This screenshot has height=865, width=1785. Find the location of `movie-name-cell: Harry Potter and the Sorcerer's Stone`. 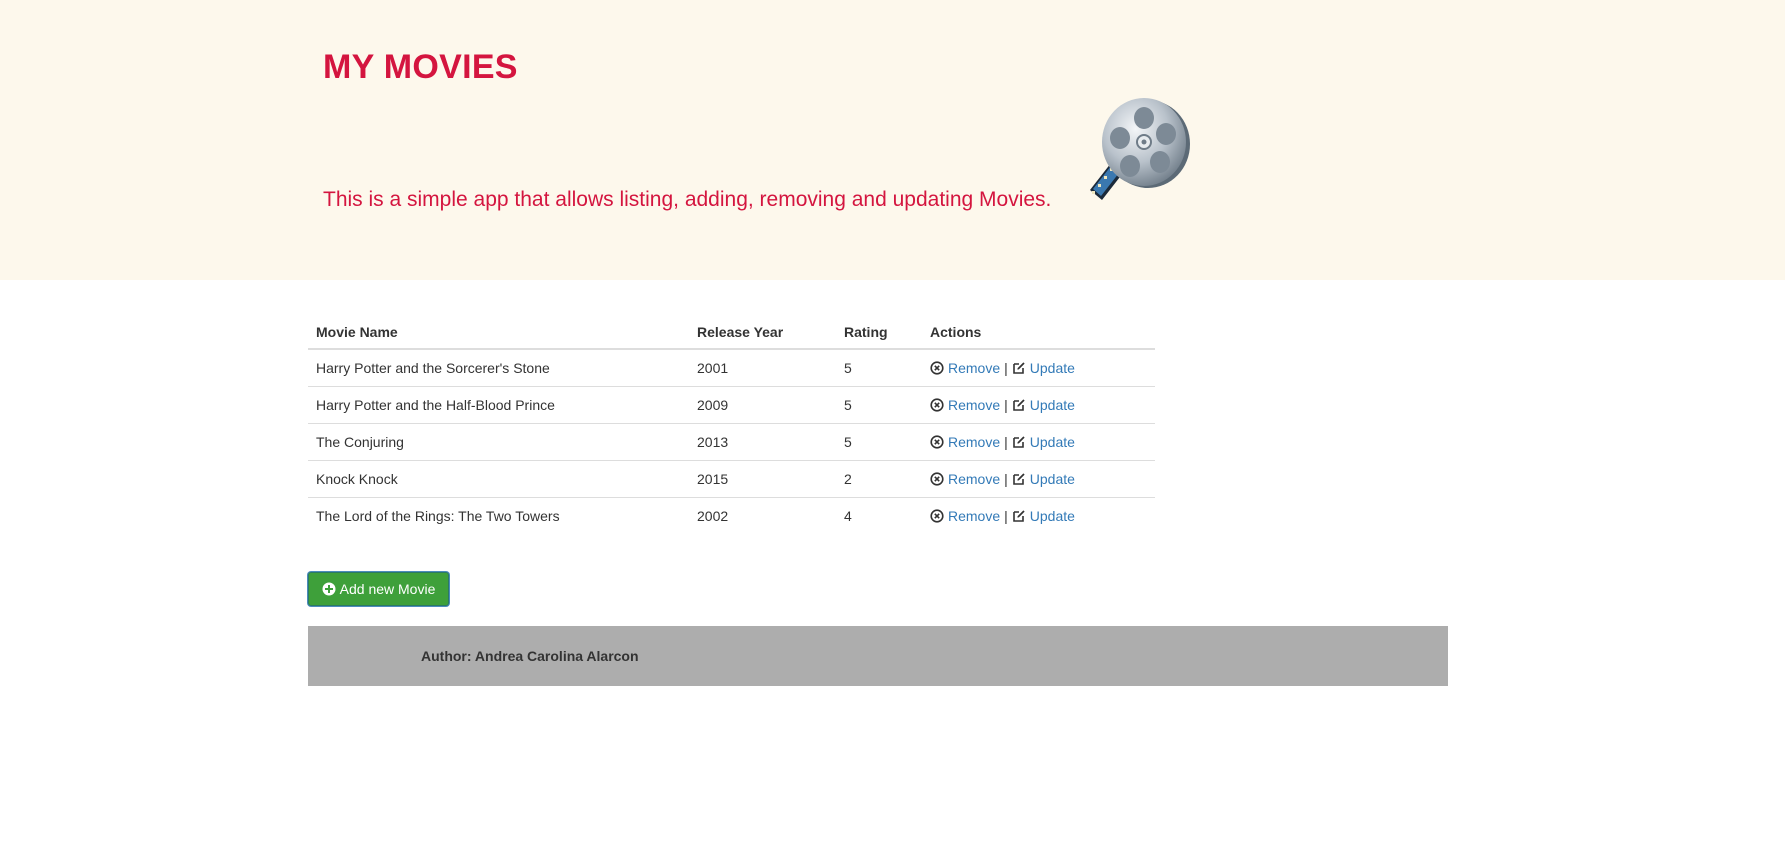

movie-name-cell: Harry Potter and the Sorcerer's Stone is located at coordinates (498, 368).